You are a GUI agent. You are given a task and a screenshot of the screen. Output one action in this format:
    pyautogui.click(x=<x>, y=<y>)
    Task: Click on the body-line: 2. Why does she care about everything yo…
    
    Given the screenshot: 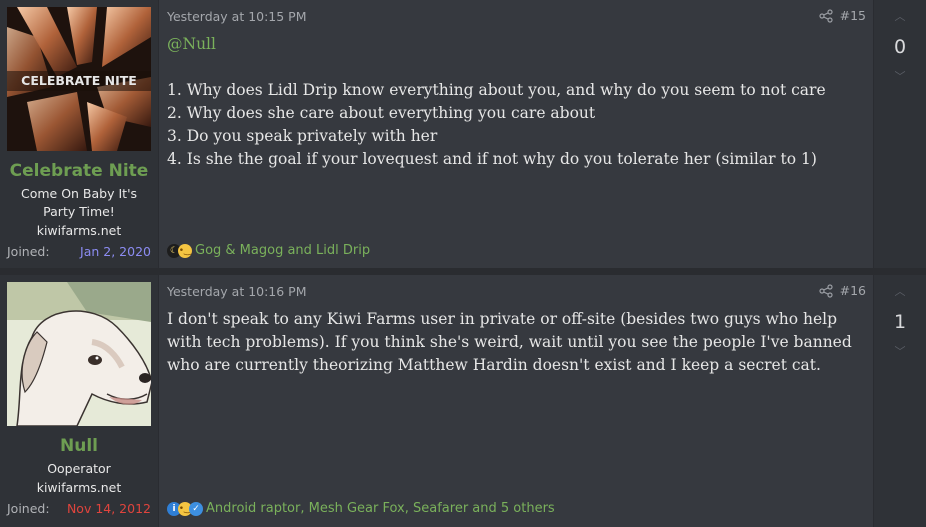 What is the action you would take?
    pyautogui.click(x=381, y=113)
    